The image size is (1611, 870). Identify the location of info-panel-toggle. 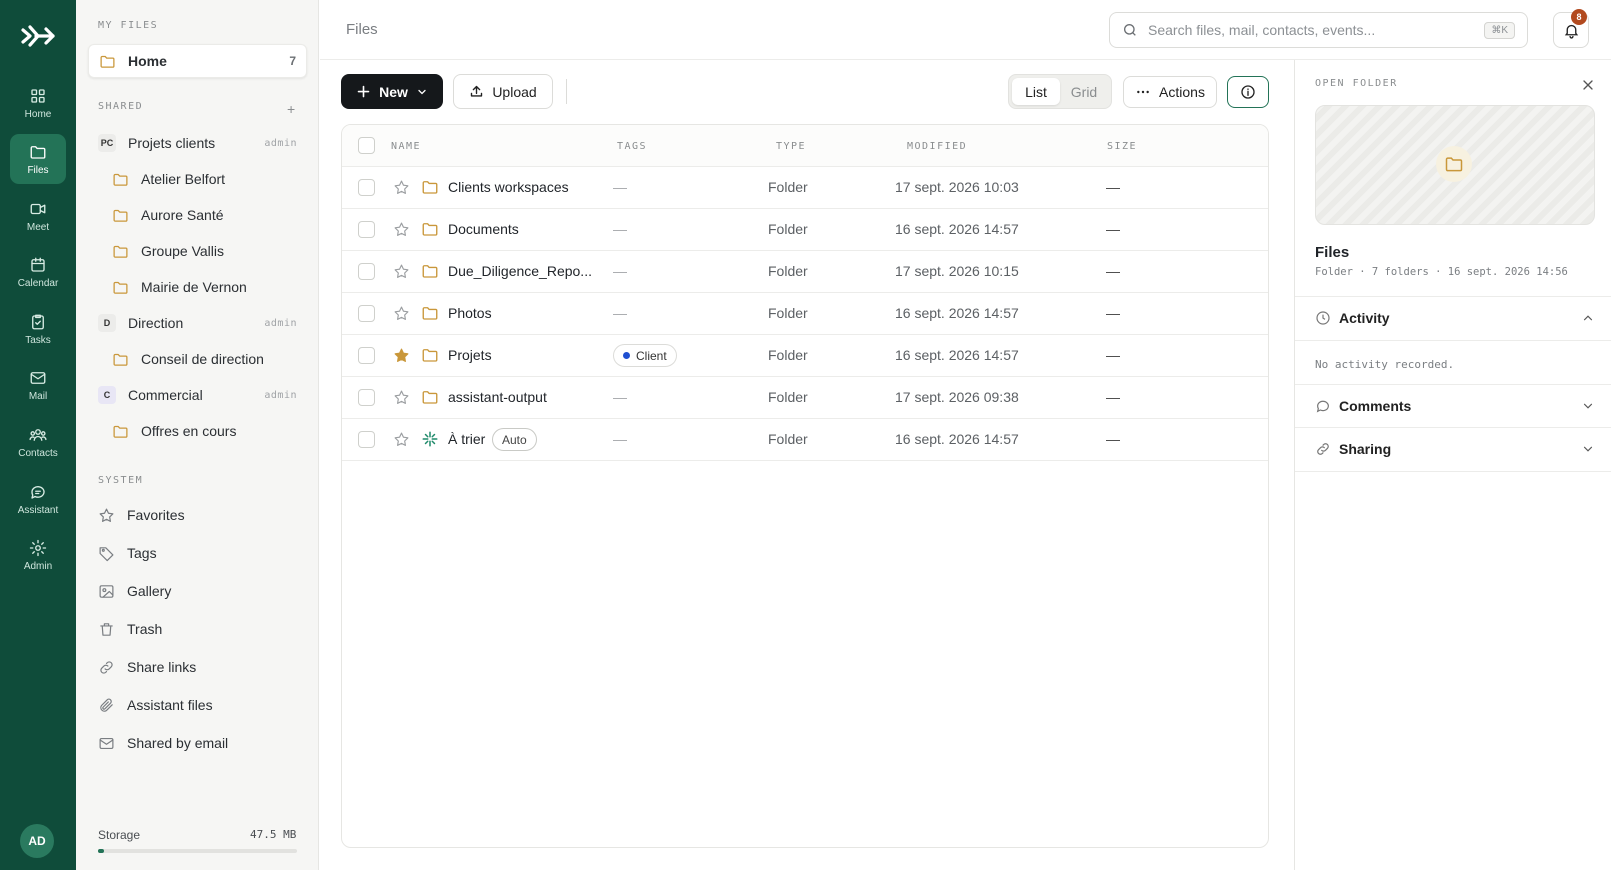
(1248, 92).